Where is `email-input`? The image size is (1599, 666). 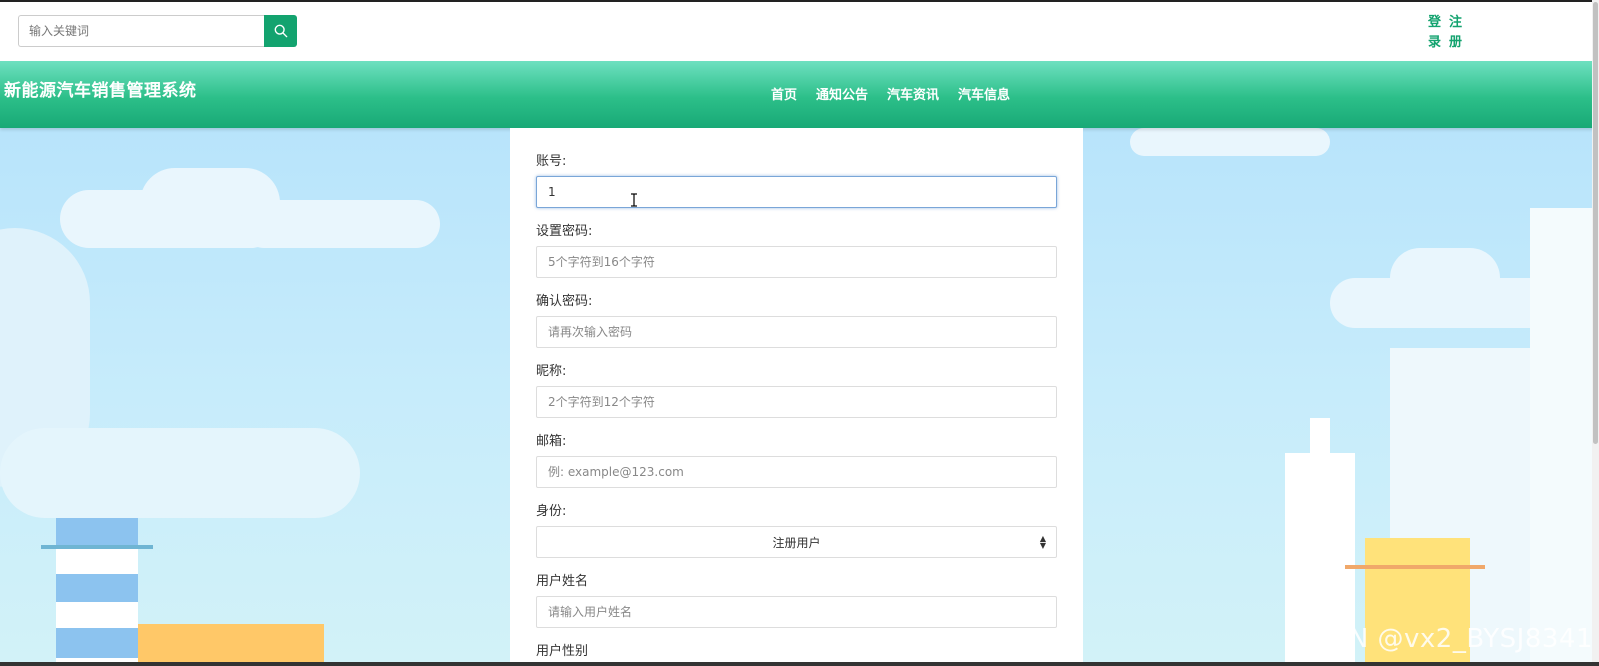
email-input is located at coordinates (796, 472).